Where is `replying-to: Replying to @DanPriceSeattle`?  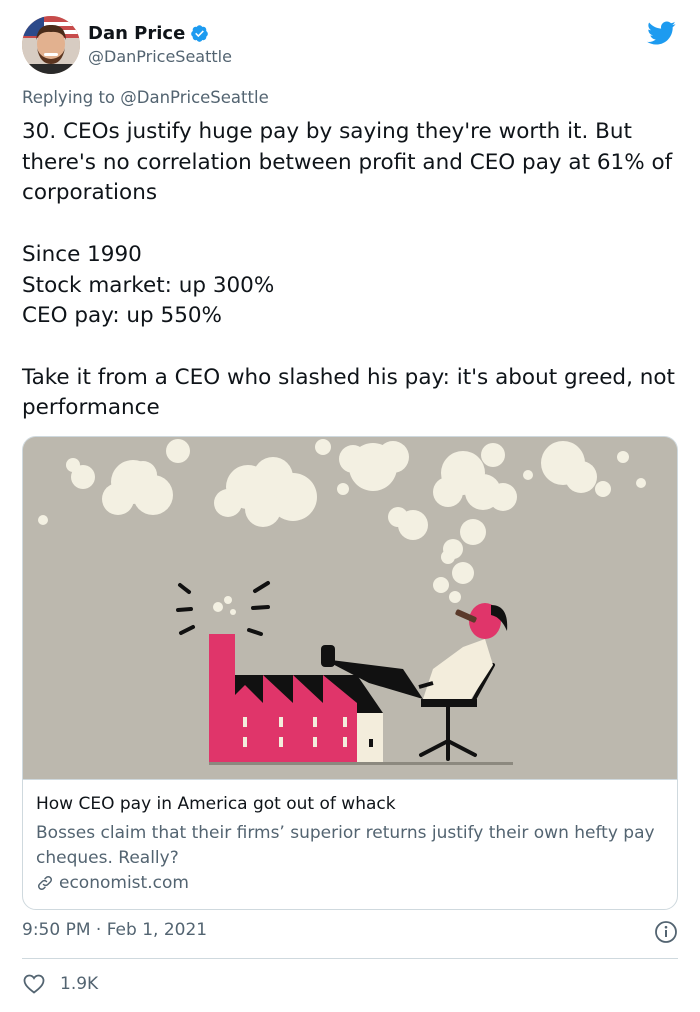
replying-to: Replying to @DanPriceSeattle is located at coordinates (145, 97).